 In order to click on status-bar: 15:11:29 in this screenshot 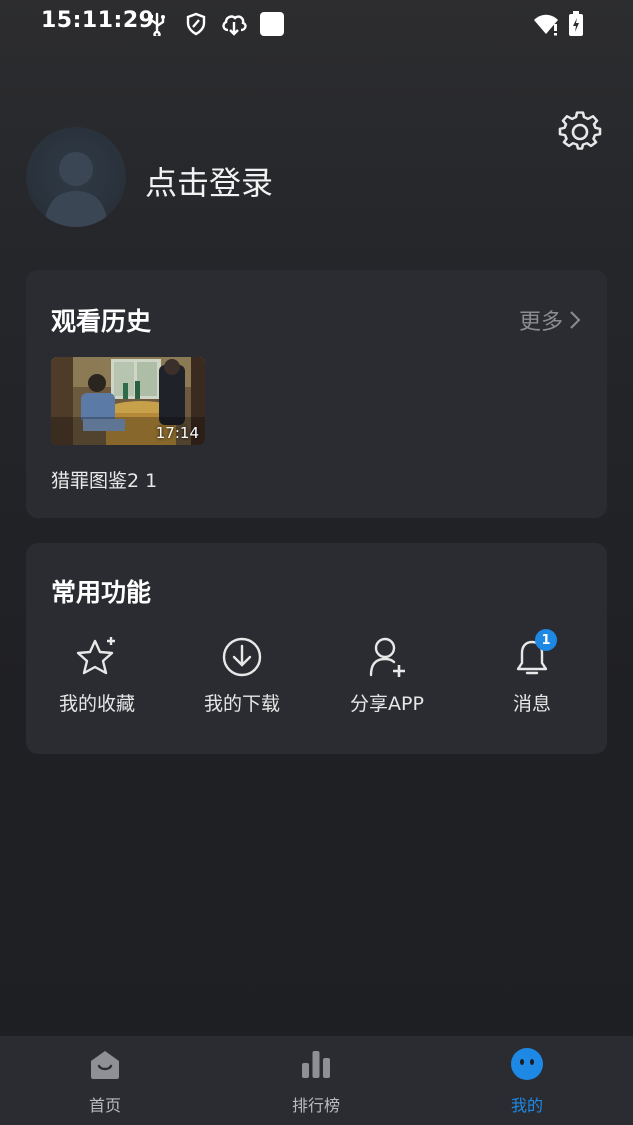, I will do `click(316, 25)`.